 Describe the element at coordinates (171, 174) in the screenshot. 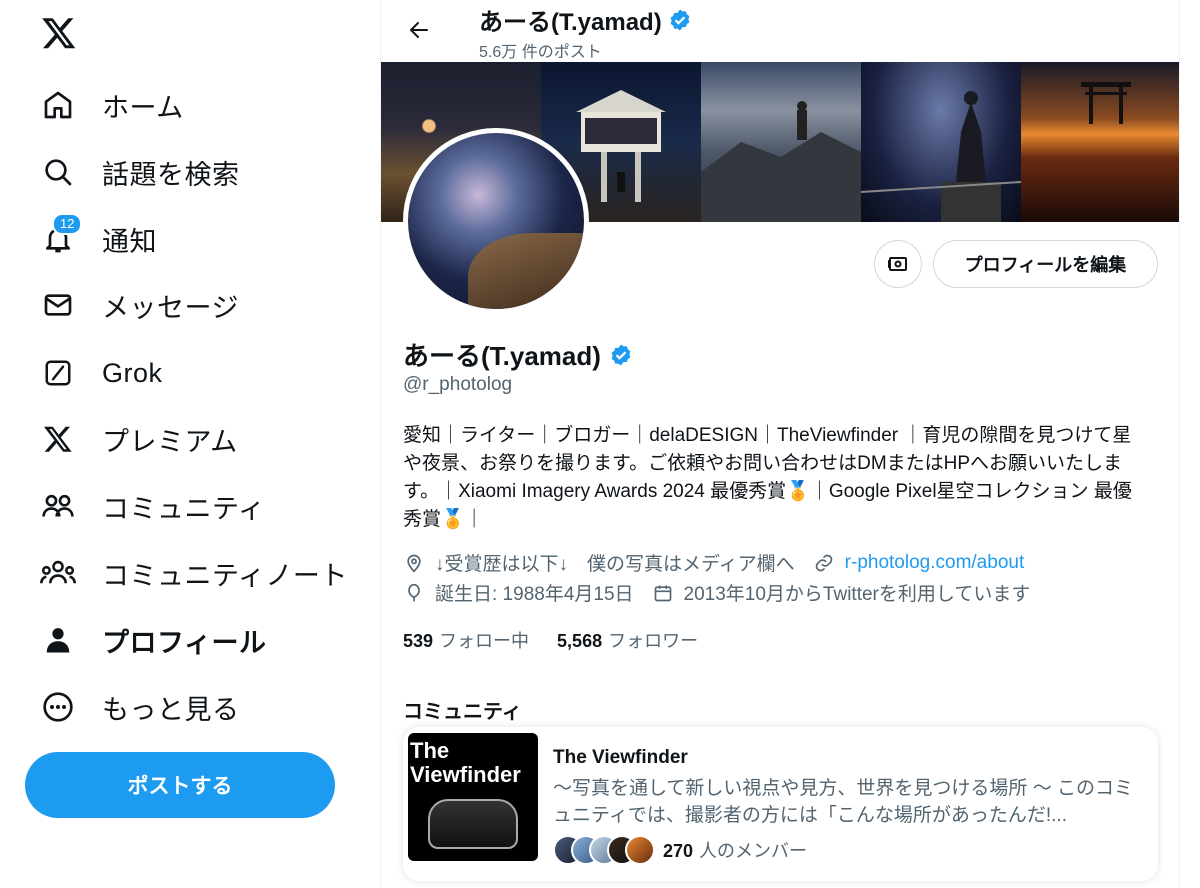

I see `nav-explore-label: 話題を検索` at that location.